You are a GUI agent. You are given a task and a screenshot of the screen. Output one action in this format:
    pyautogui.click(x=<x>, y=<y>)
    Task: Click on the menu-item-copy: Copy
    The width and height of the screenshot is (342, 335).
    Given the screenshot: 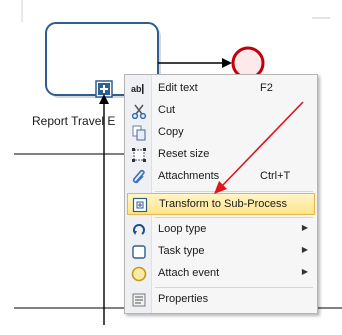 What is the action you would take?
    pyautogui.click(x=221, y=133)
    